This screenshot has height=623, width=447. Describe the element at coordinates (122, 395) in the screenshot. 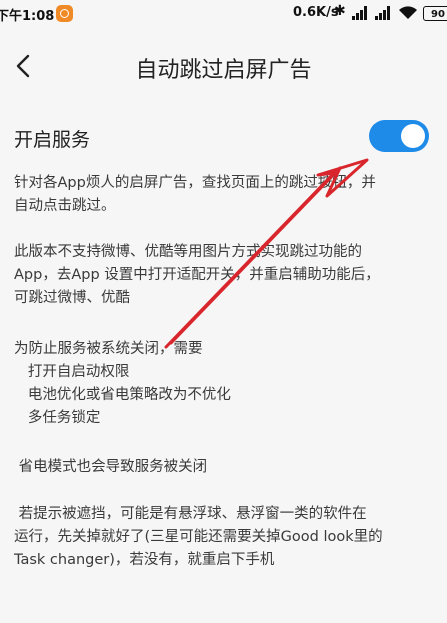

I see `description-line: 电池优化或省电策略改为不优化` at that location.